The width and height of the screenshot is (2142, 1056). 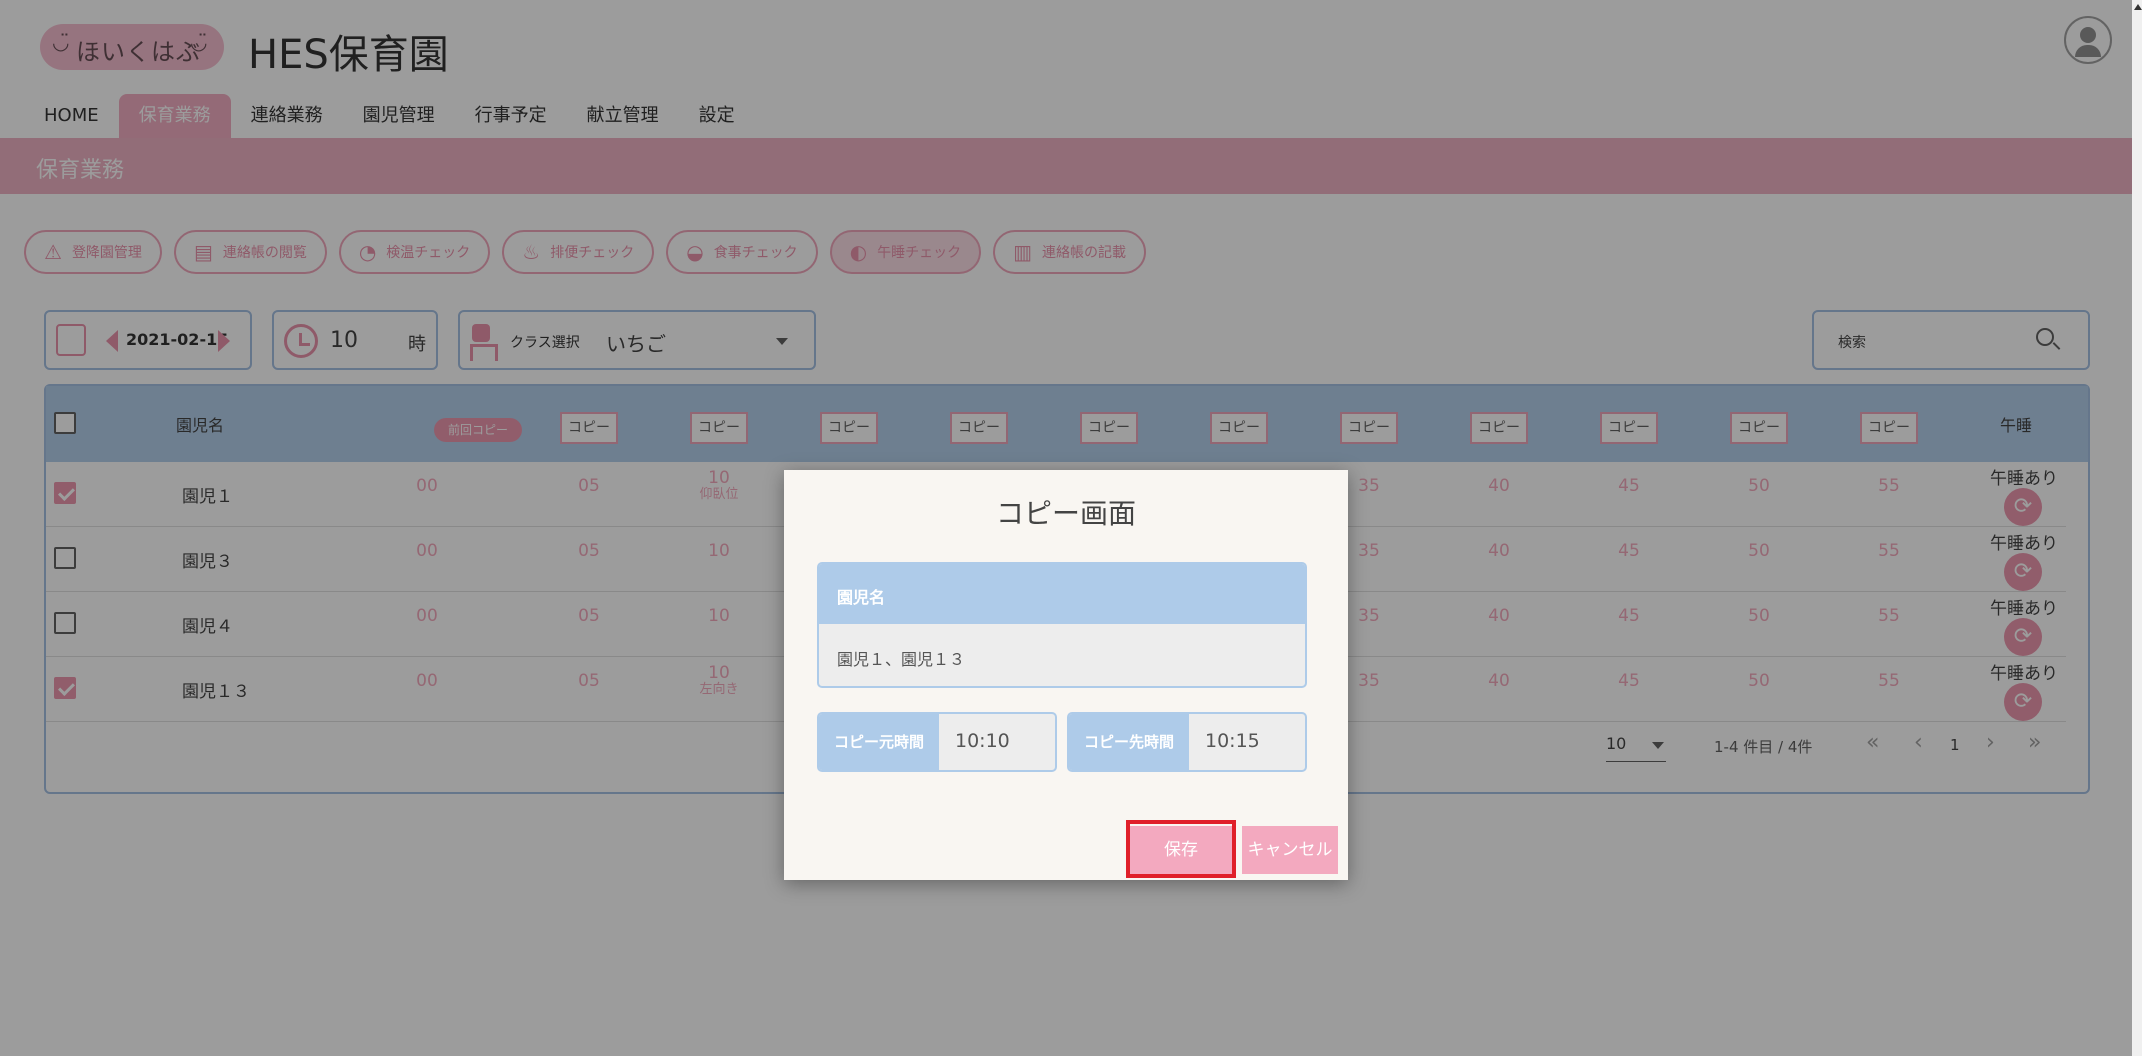 What do you see at coordinates (1129, 742) in the screenshot?
I see `copy-target-time-label: コピー先時間` at bounding box center [1129, 742].